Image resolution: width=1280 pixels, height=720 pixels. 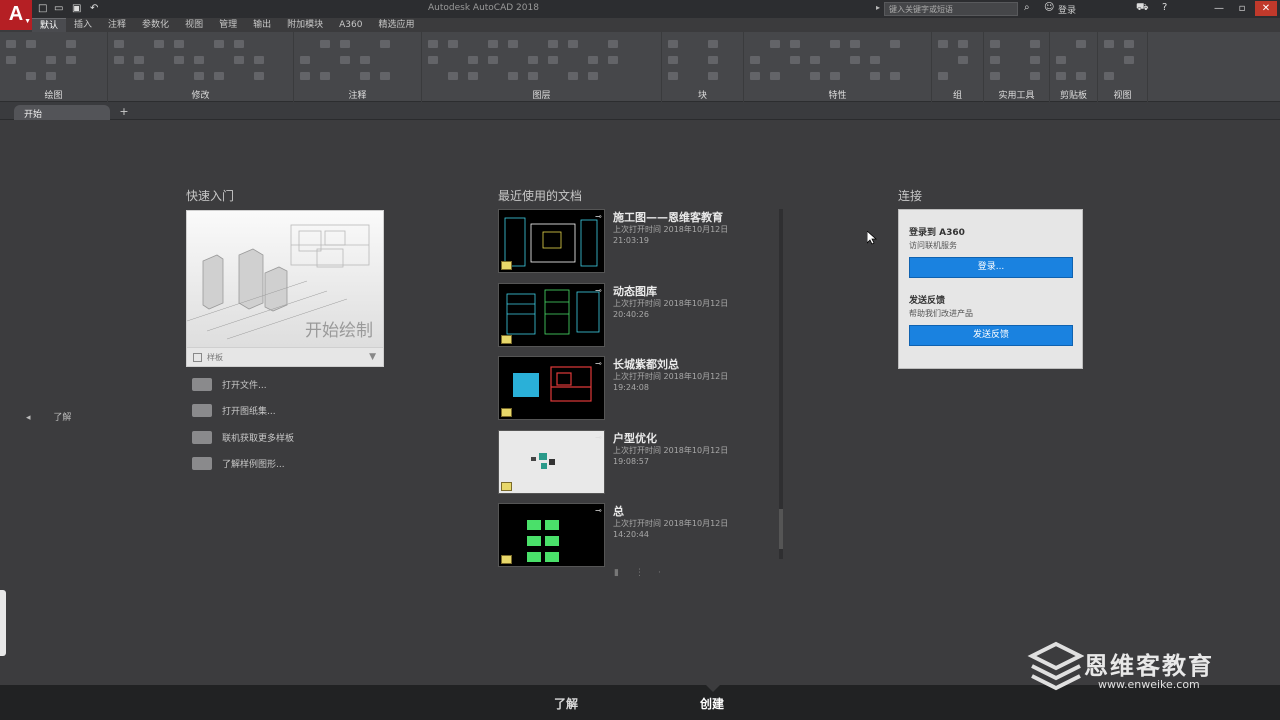 I want to click on user-icon: ☺, so click(x=1049, y=7).